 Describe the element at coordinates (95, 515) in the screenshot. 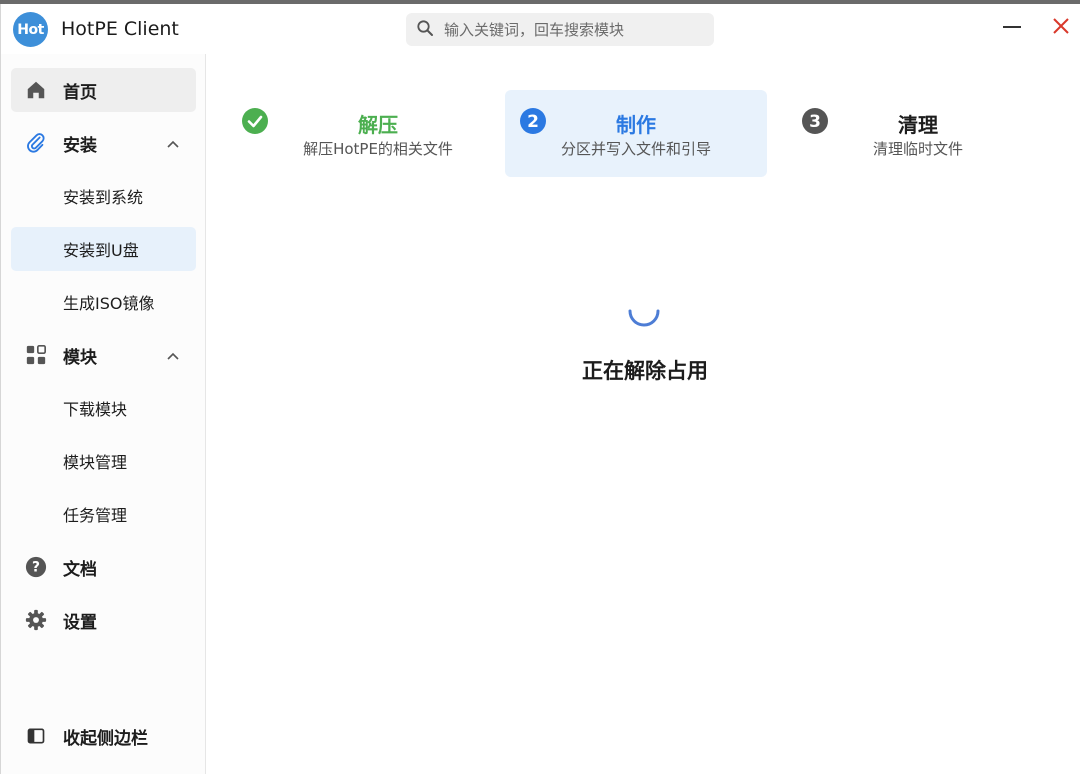

I see `sidebar-item-label: 任务管理` at that location.